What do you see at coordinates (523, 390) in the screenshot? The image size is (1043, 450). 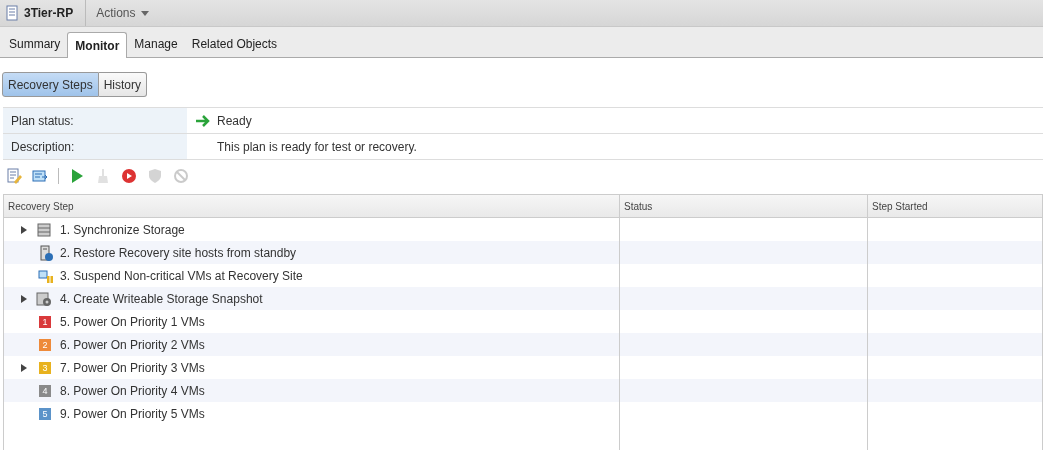 I see `table-row: 4 8. Power On Priority 4 VMs` at bounding box center [523, 390].